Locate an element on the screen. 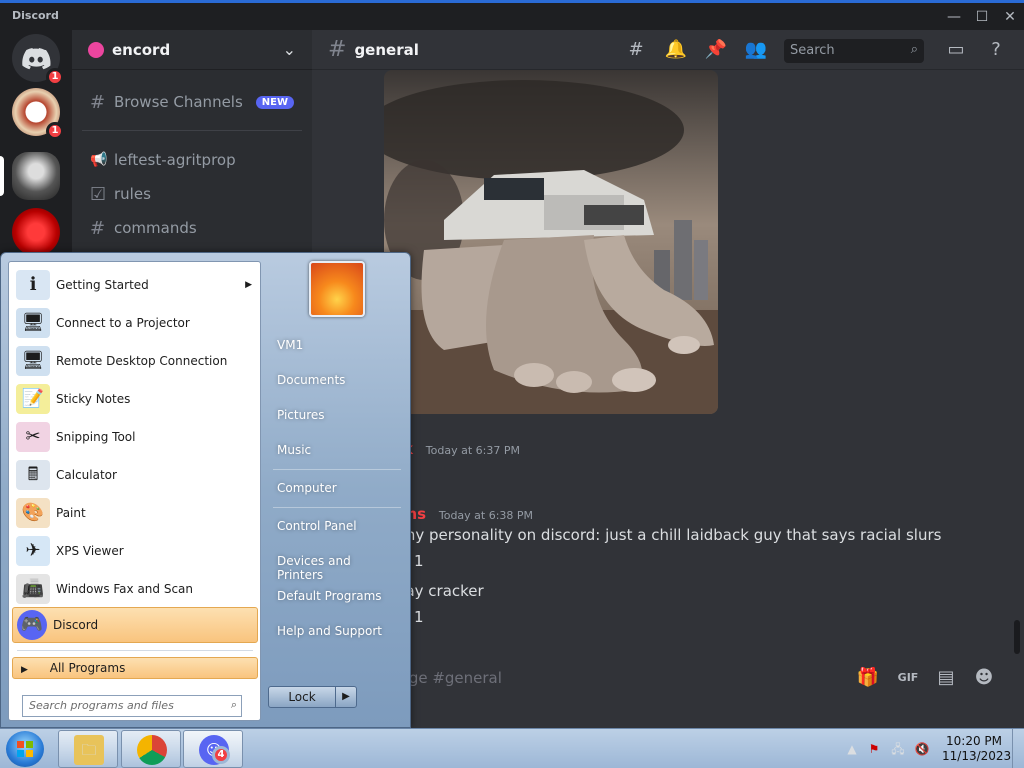 The image size is (1024, 768). channel-leftest-agritprop: 📢 leftest-agritprop is located at coordinates (192, 160).